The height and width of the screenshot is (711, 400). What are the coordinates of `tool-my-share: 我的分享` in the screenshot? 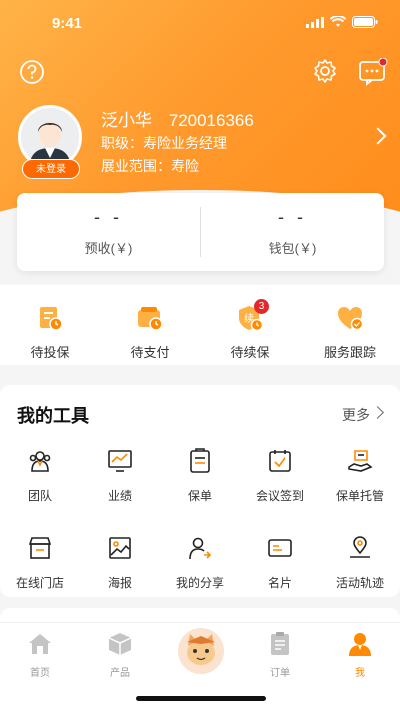 It's located at (200, 563).